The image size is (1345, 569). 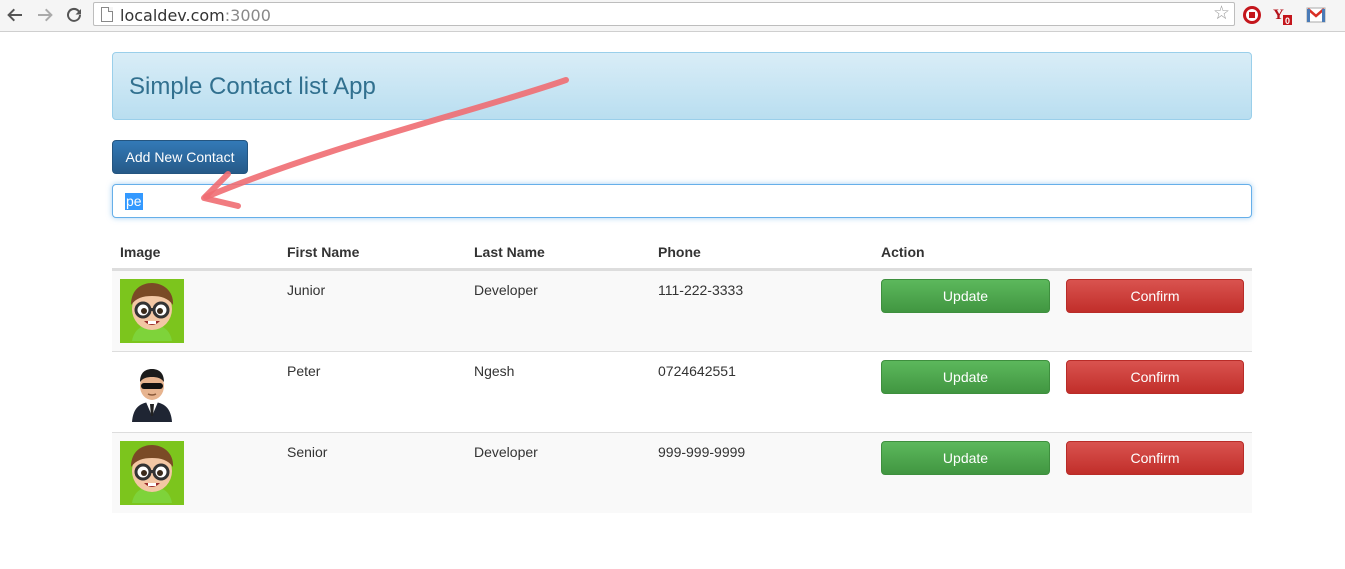 I want to click on svg-text: Y, so click(x=1278, y=15).